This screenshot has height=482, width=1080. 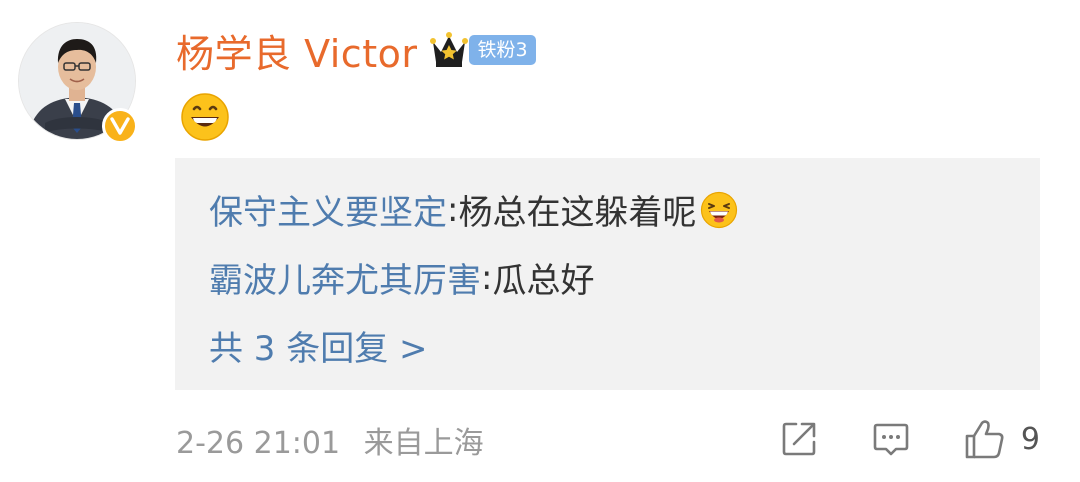 I want to click on reply-text: 瓜总好, so click(x=543, y=281).